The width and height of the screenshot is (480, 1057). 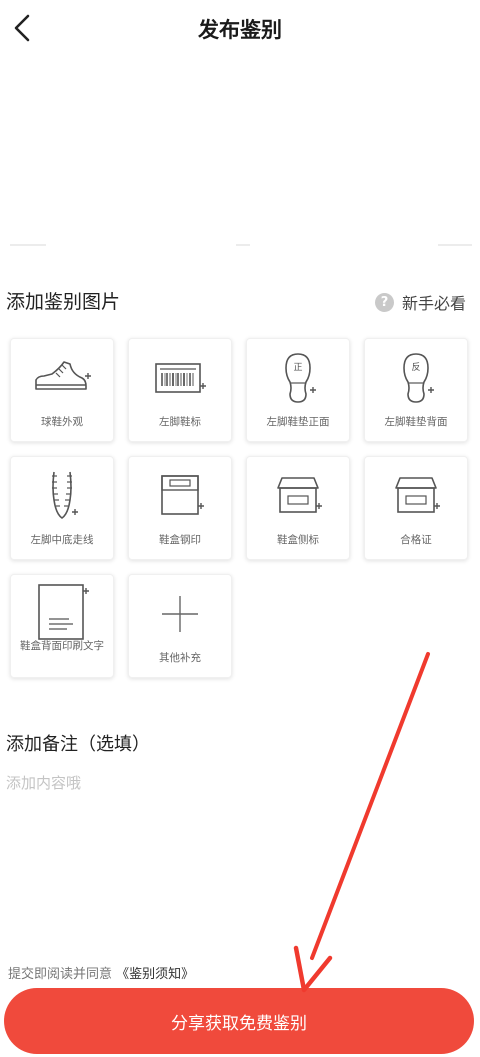 I want to click on midsole-stitch-icon, so click(x=65, y=495).